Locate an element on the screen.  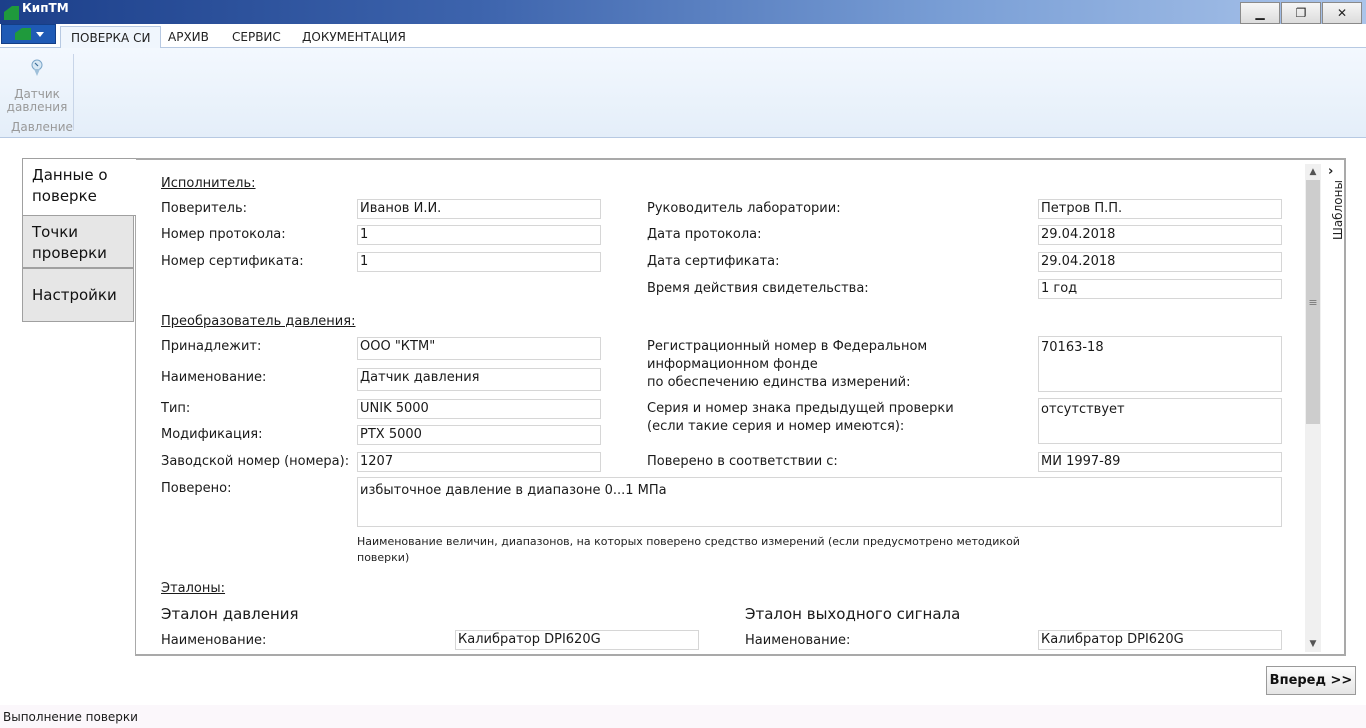
status-bar: Выполнение поверки is located at coordinates (683, 716).